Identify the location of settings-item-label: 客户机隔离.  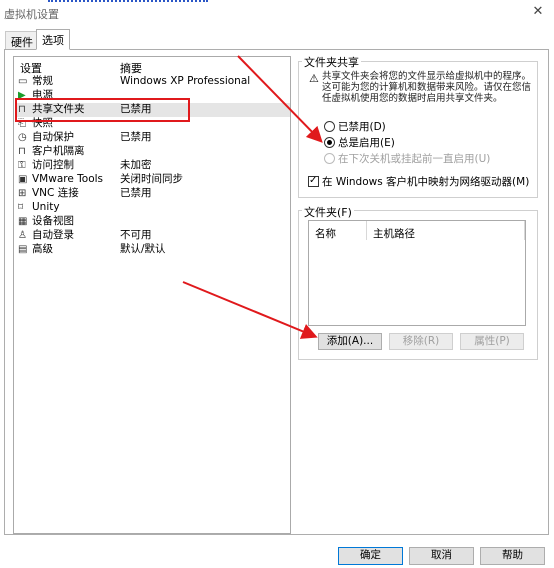
(58, 151).